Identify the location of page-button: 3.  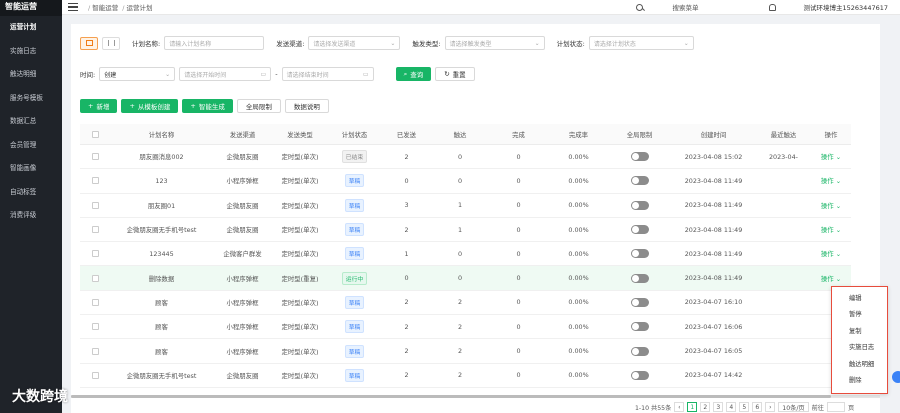
(718, 407).